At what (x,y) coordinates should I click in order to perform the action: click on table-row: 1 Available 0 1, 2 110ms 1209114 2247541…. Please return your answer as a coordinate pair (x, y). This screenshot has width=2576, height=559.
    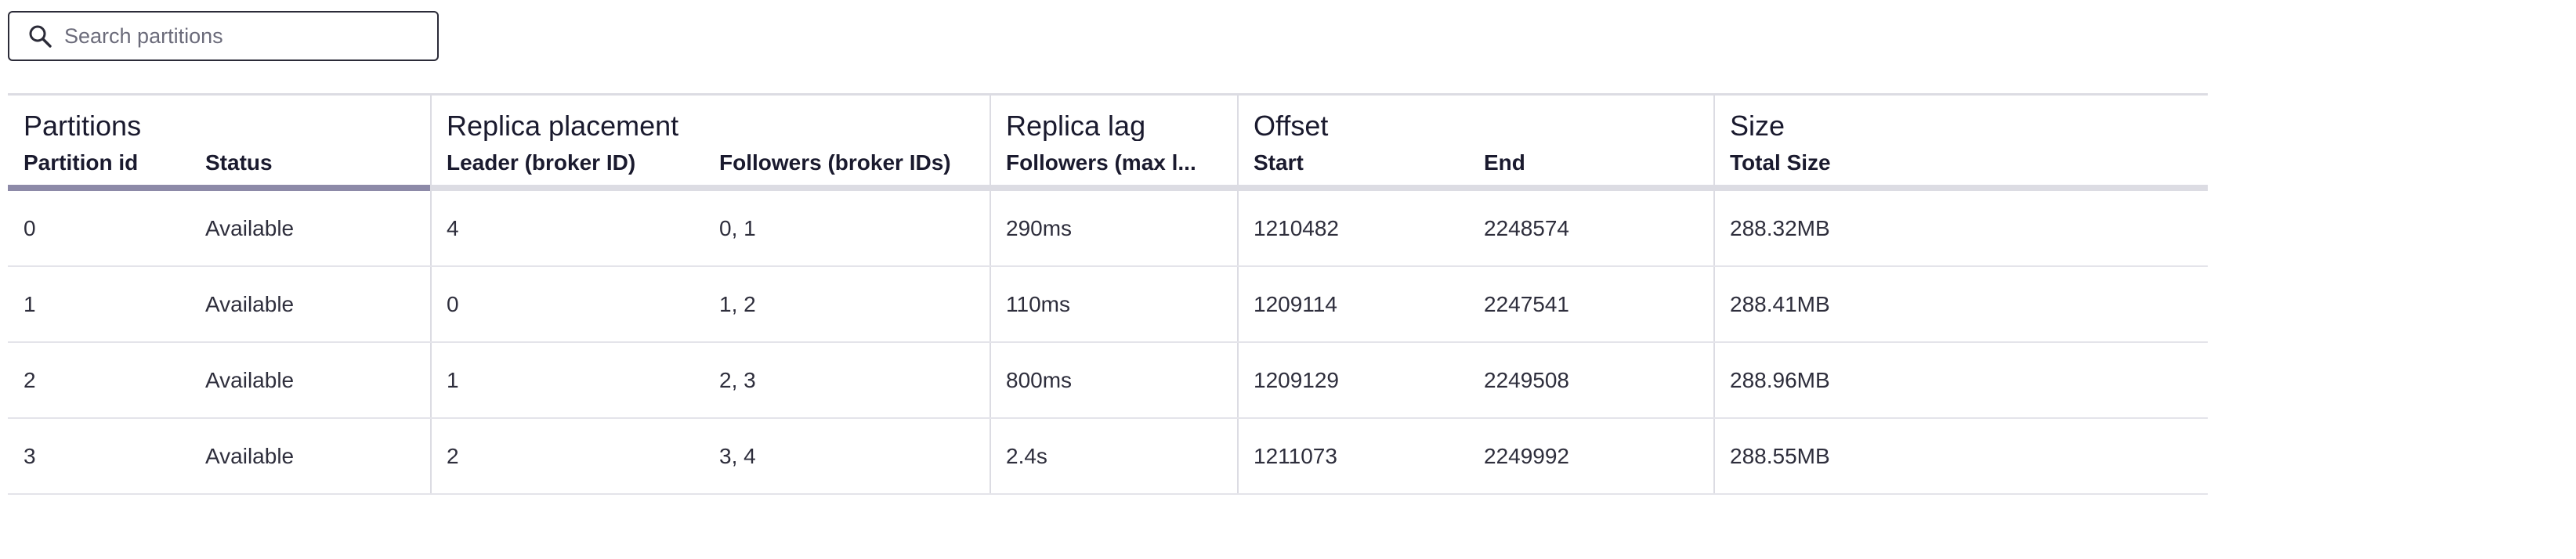
    Looking at the image, I should click on (1108, 305).